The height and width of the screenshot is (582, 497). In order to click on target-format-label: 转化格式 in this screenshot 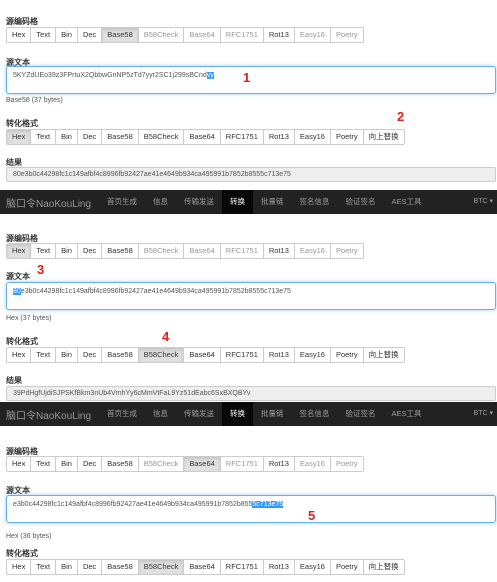, I will do `click(22, 553)`.